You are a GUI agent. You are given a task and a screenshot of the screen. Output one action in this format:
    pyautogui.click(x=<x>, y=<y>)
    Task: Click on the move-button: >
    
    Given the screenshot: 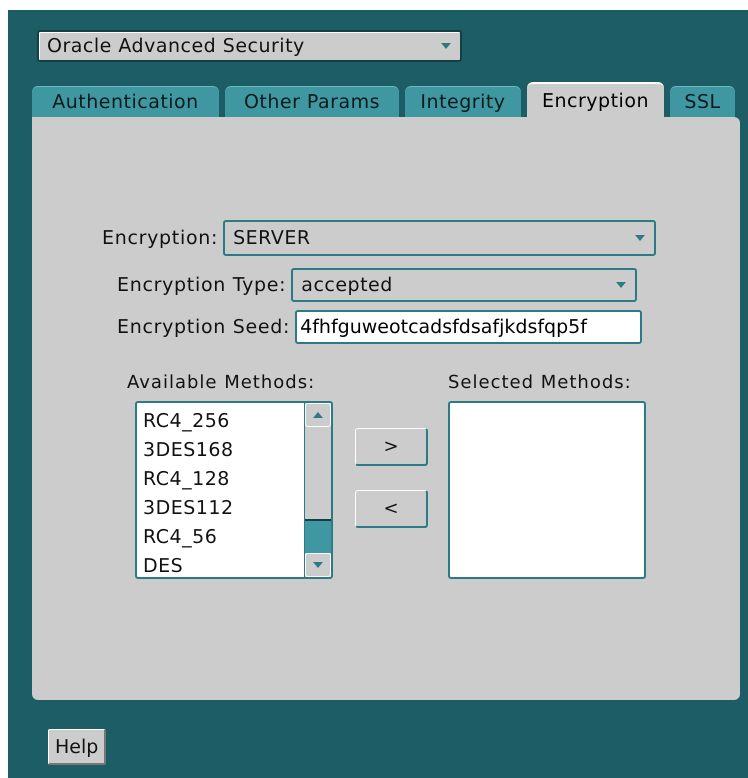 What is the action you would take?
    pyautogui.click(x=391, y=447)
    